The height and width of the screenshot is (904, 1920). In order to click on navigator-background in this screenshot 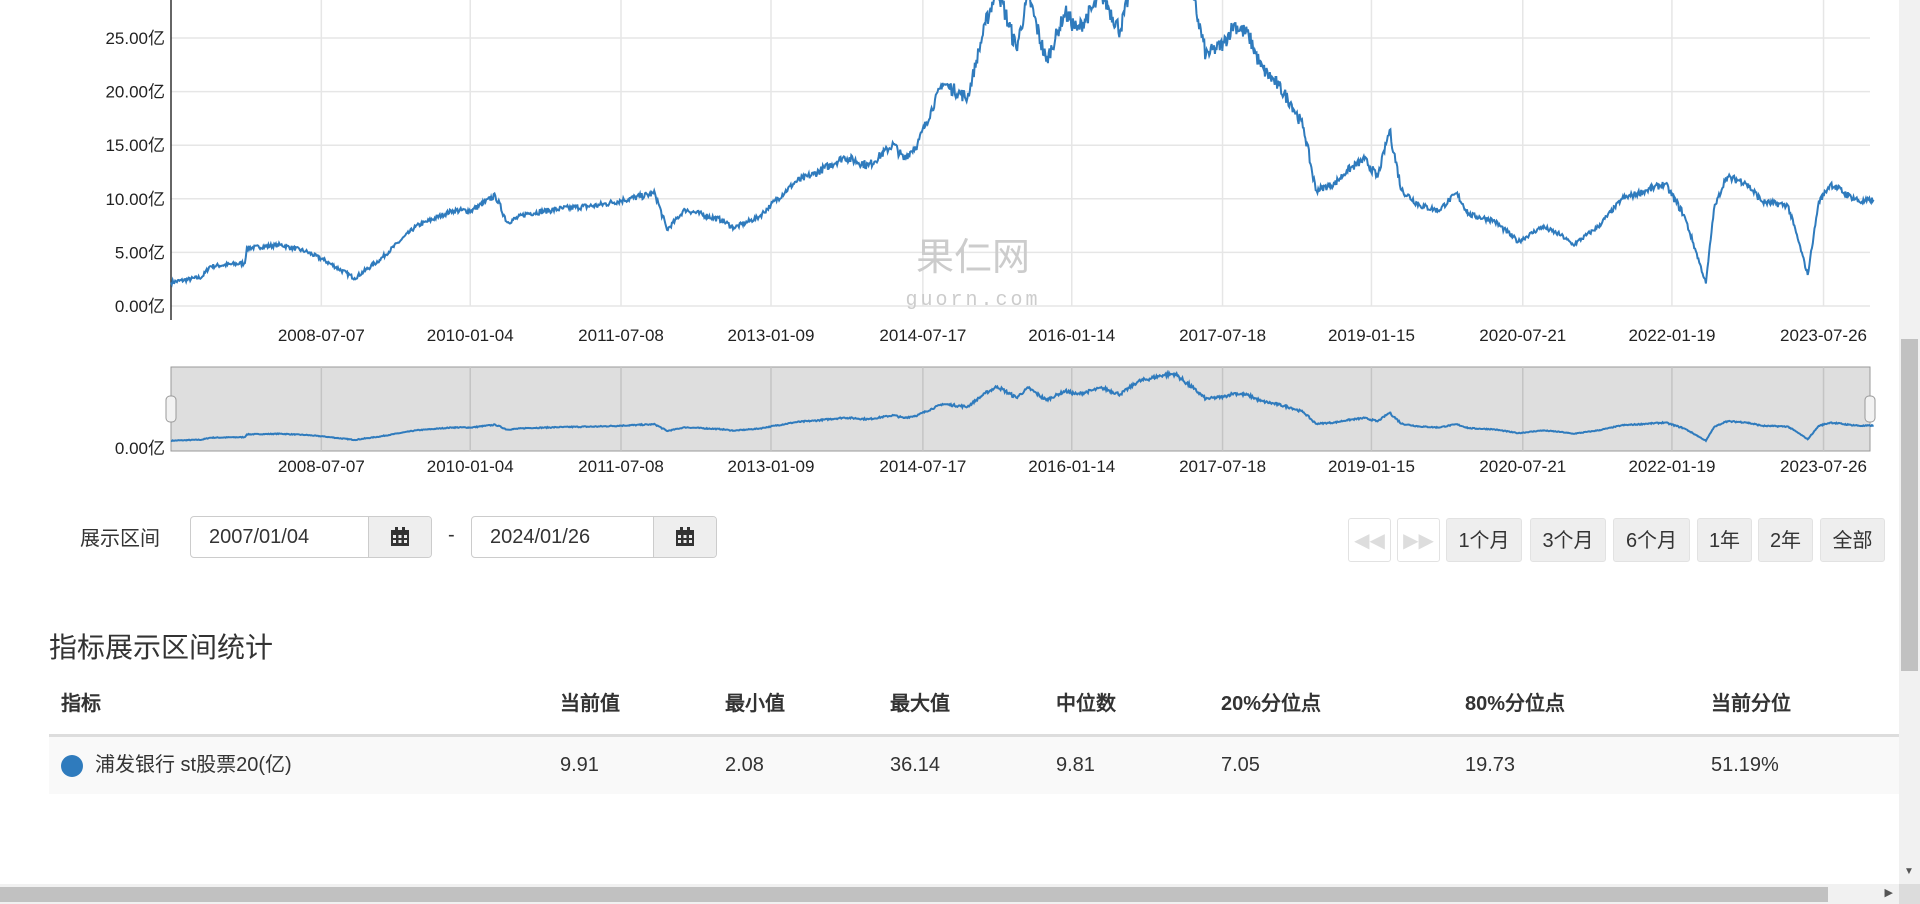, I will do `click(1020, 409)`.